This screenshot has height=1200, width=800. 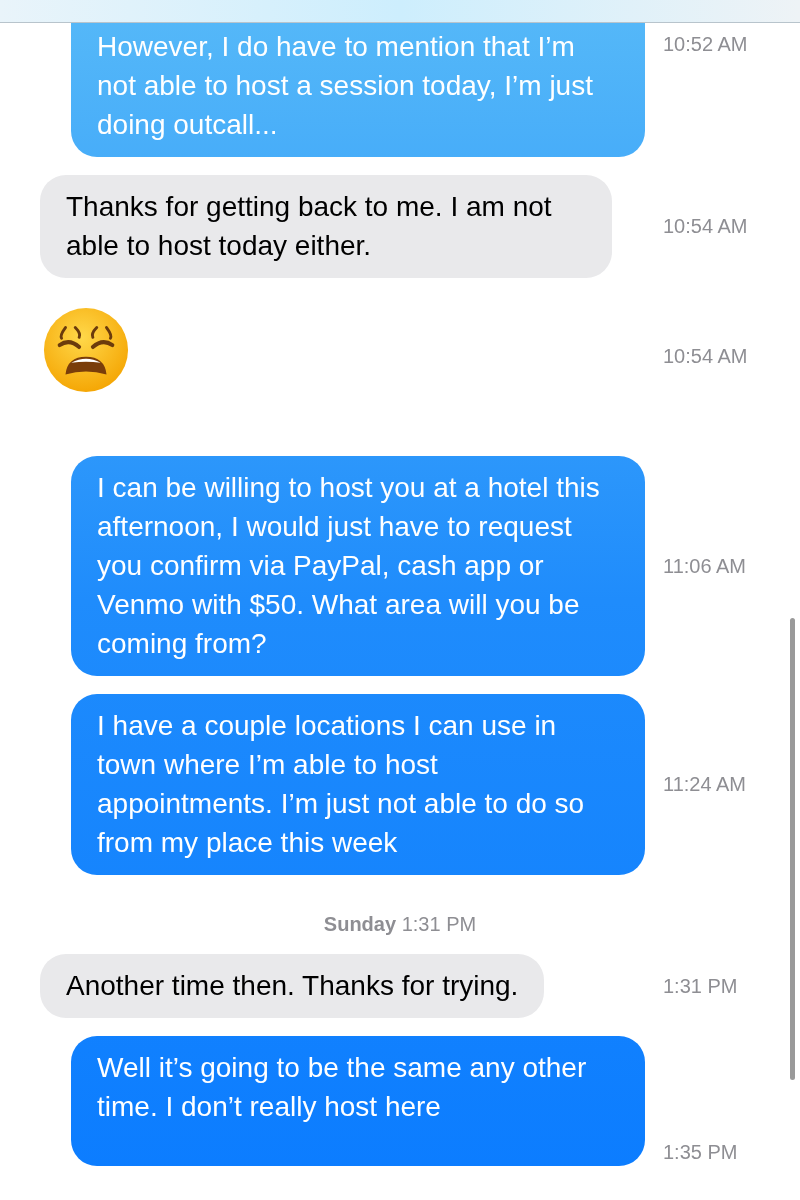 I want to click on message-bubble: I can be willing to host you at a hotel this afternoon, I would just have to request you confirm via PayPal, cash app or Venmo with $50. What area will you be coming from?, so click(x=358, y=566).